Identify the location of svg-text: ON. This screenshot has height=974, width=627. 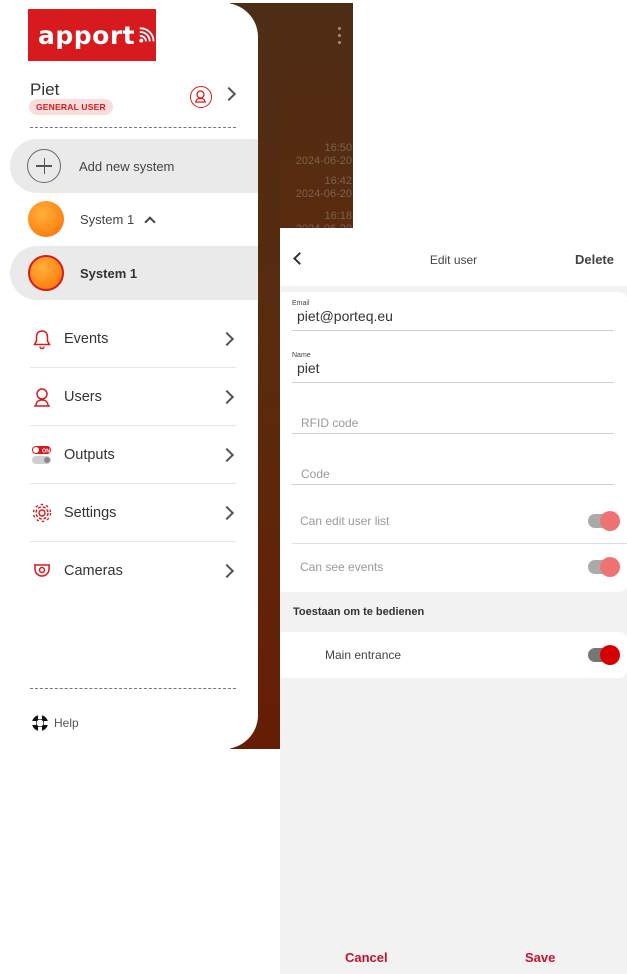
(46, 451).